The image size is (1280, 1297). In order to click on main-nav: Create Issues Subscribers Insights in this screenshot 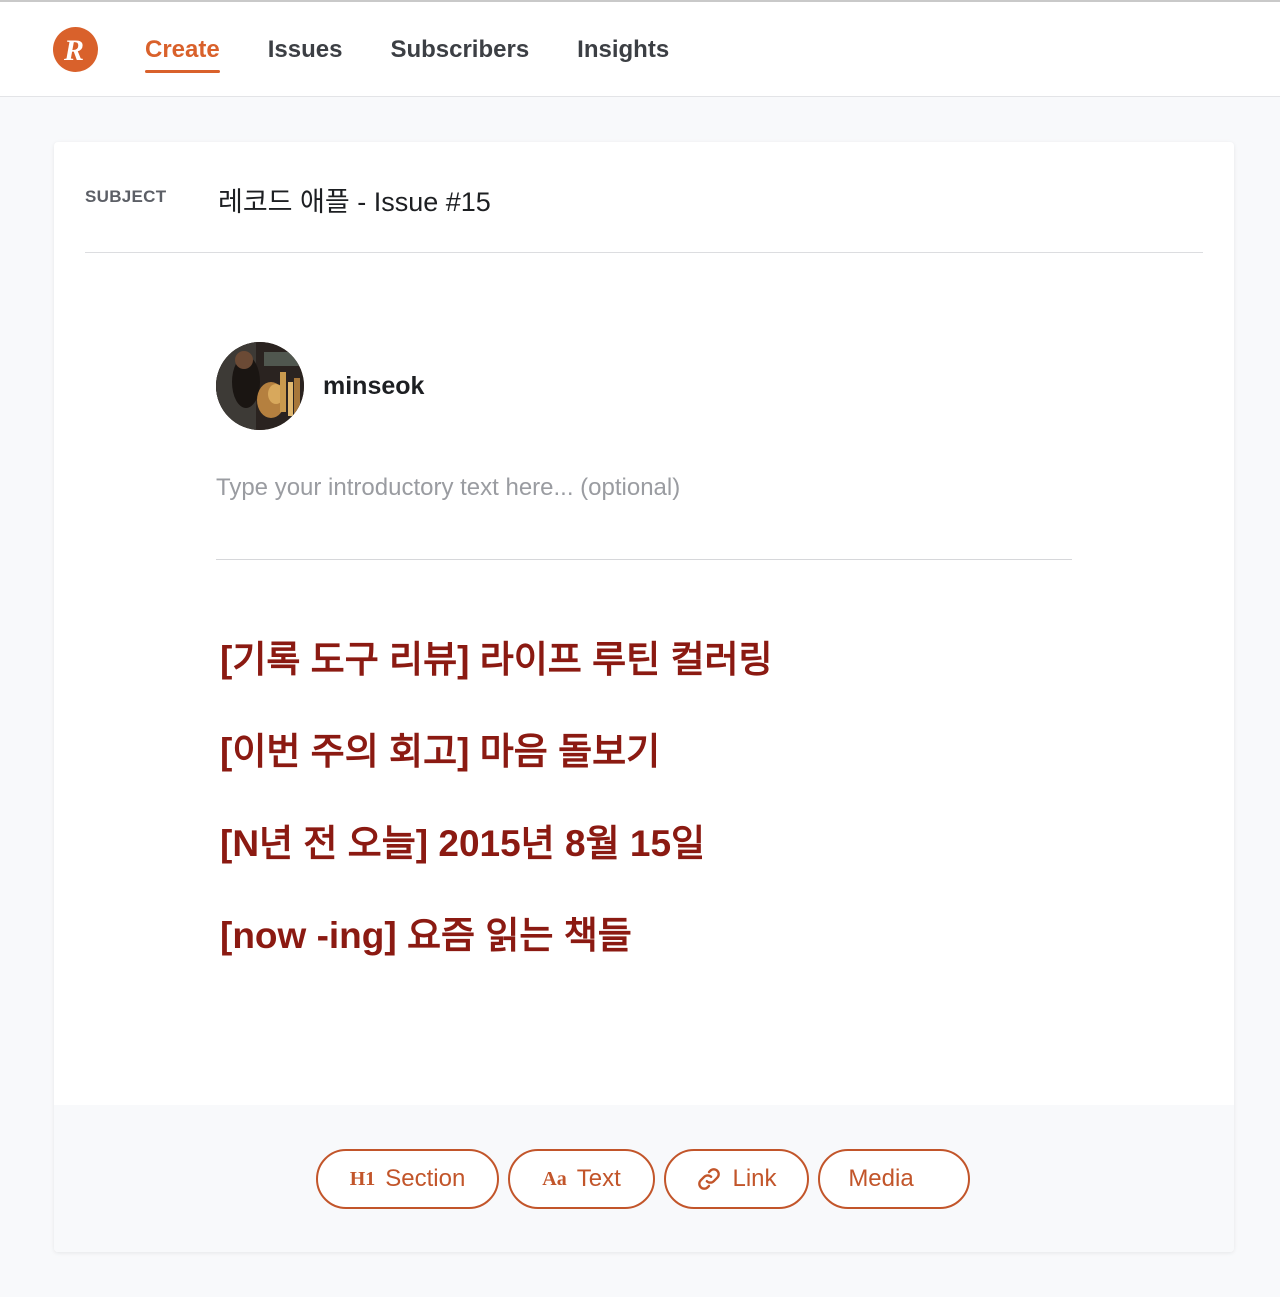, I will do `click(431, 54)`.